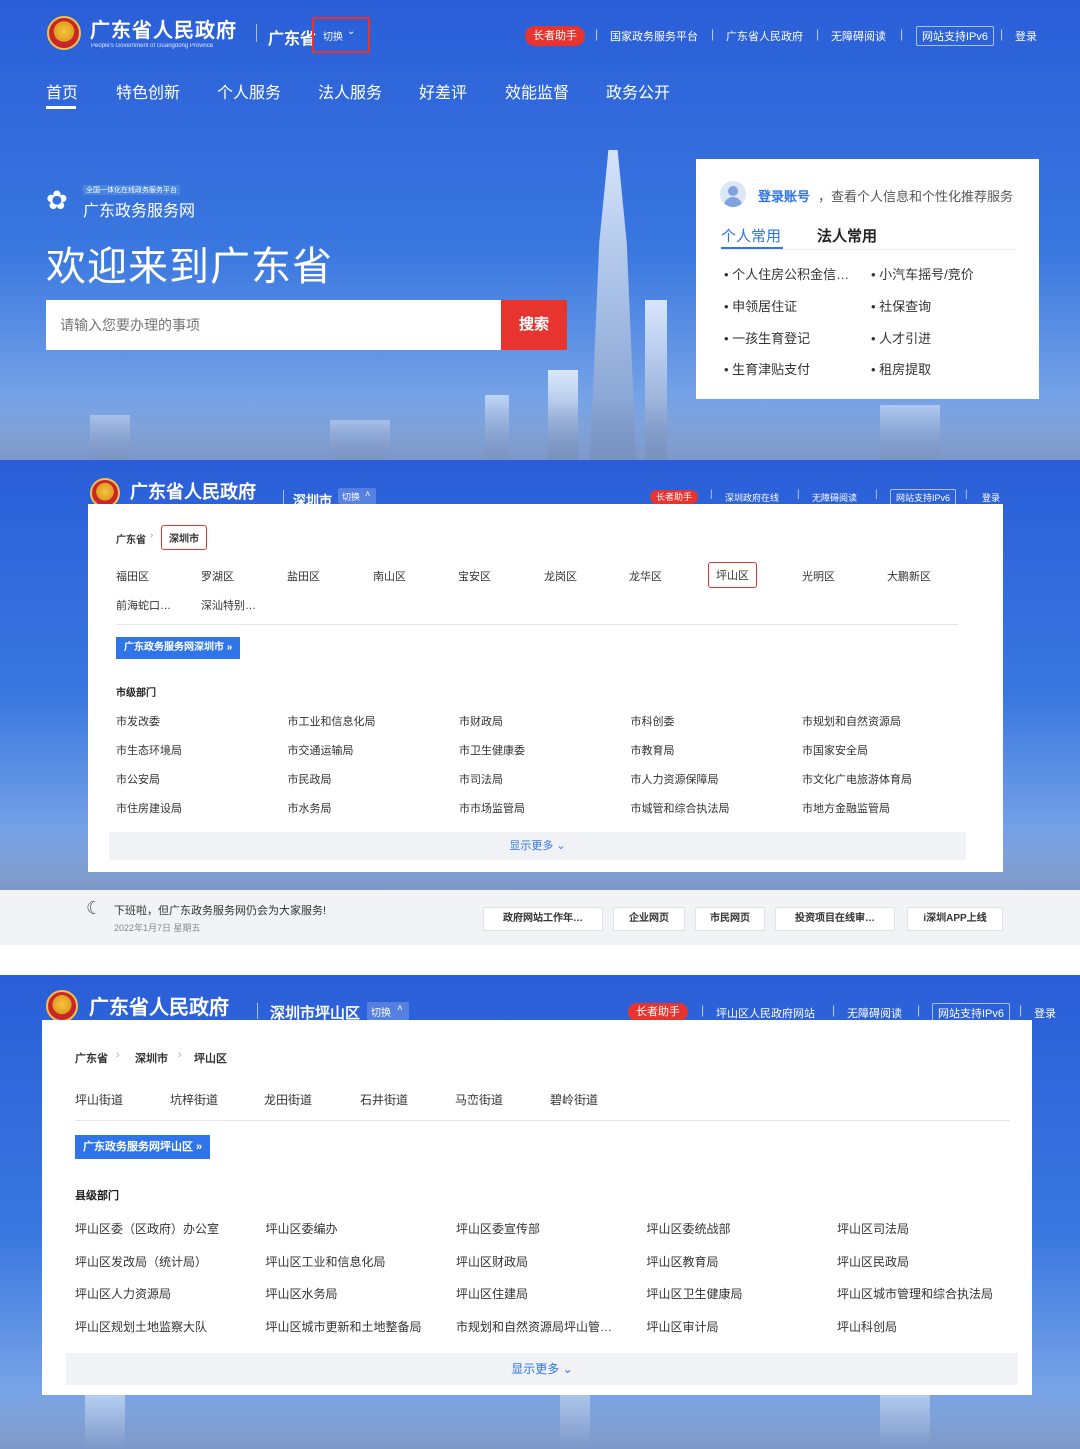 This screenshot has width=1080, height=1449. Describe the element at coordinates (653, 750) in the screenshot. I see `dept-item: 市教育局` at that location.